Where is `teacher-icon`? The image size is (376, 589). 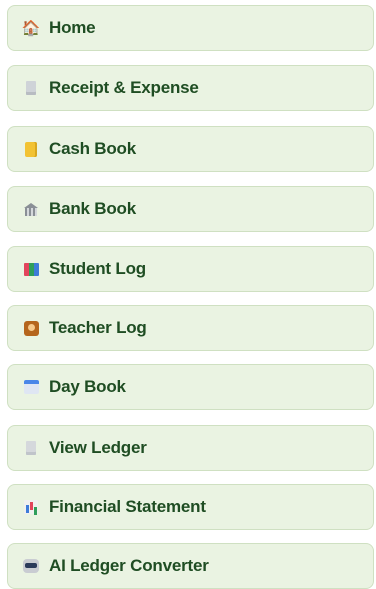 teacher-icon is located at coordinates (31, 328).